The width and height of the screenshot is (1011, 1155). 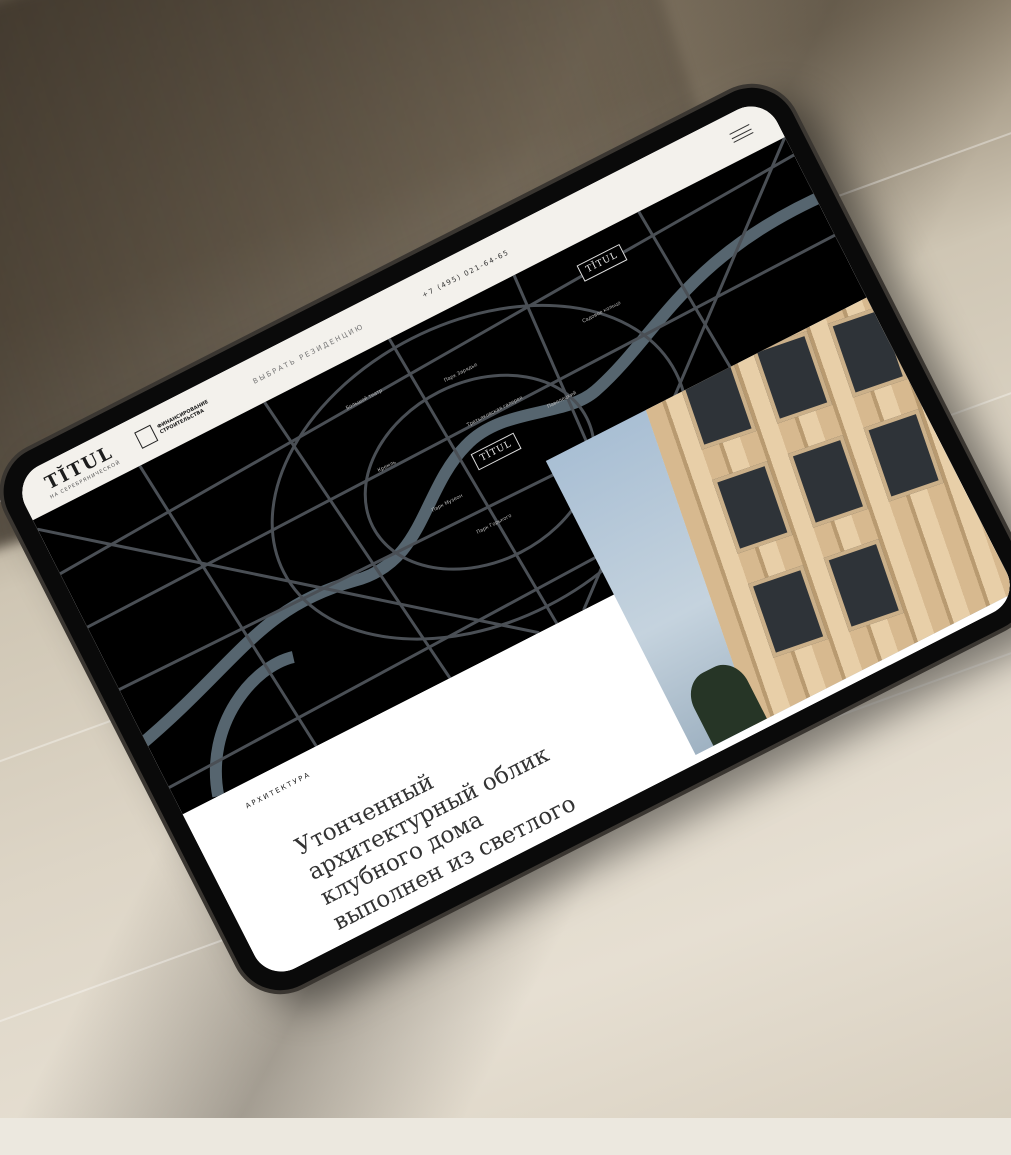 What do you see at coordinates (741, 133) in the screenshot?
I see `menu-burger-icon` at bounding box center [741, 133].